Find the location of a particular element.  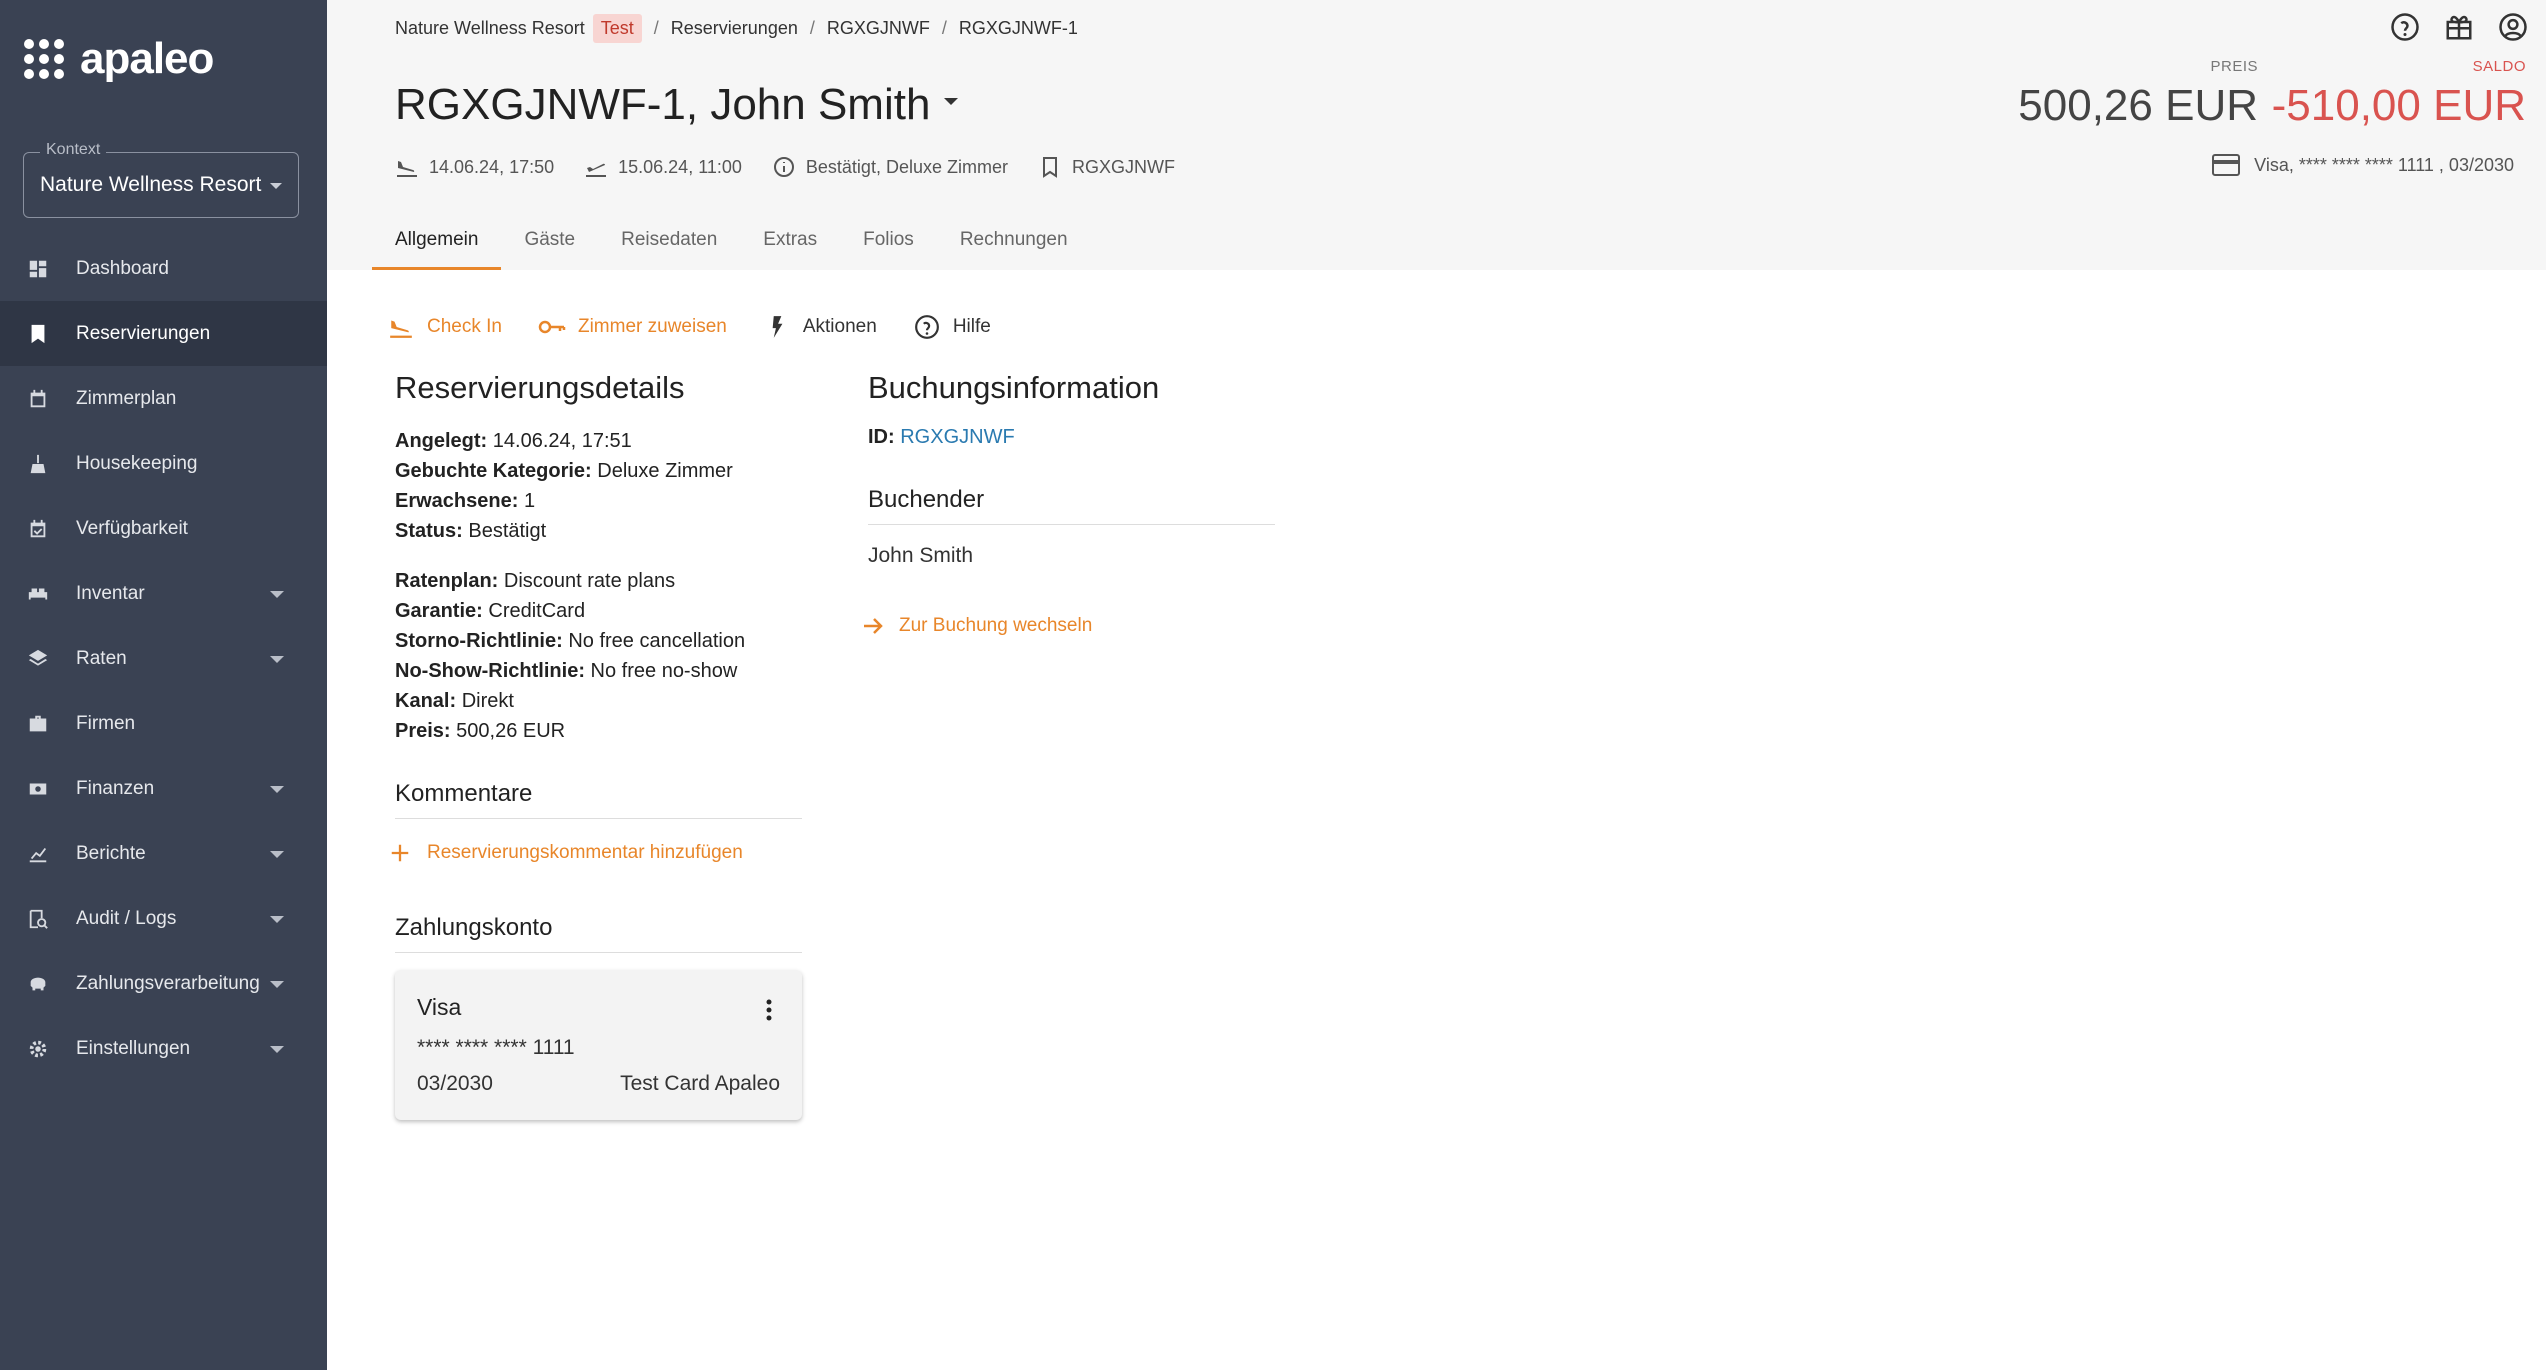

sidebar-item-label: Dashboard is located at coordinates (122, 268).